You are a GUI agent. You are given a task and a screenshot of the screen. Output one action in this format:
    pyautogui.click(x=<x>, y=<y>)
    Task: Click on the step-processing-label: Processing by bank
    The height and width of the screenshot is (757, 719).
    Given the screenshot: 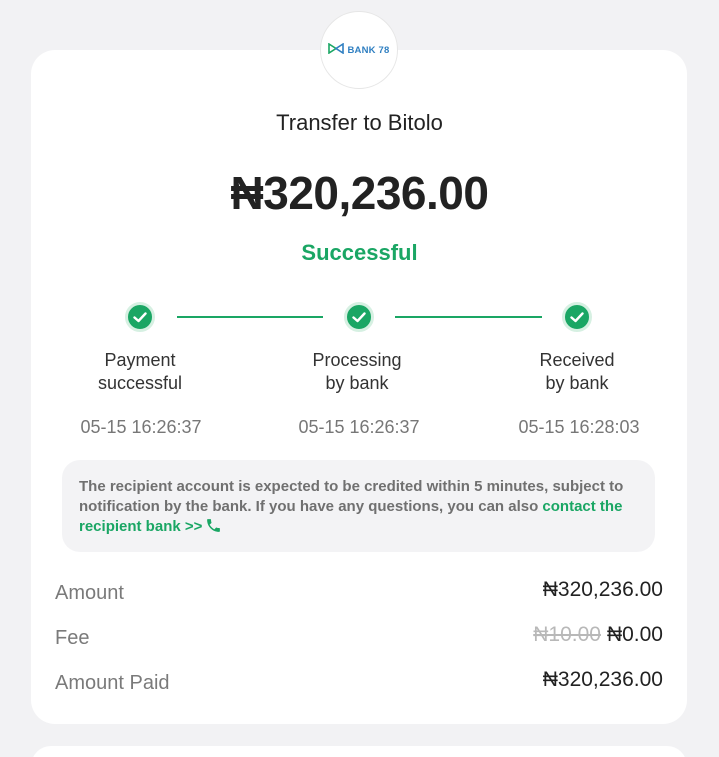 What is the action you would take?
    pyautogui.click(x=357, y=372)
    